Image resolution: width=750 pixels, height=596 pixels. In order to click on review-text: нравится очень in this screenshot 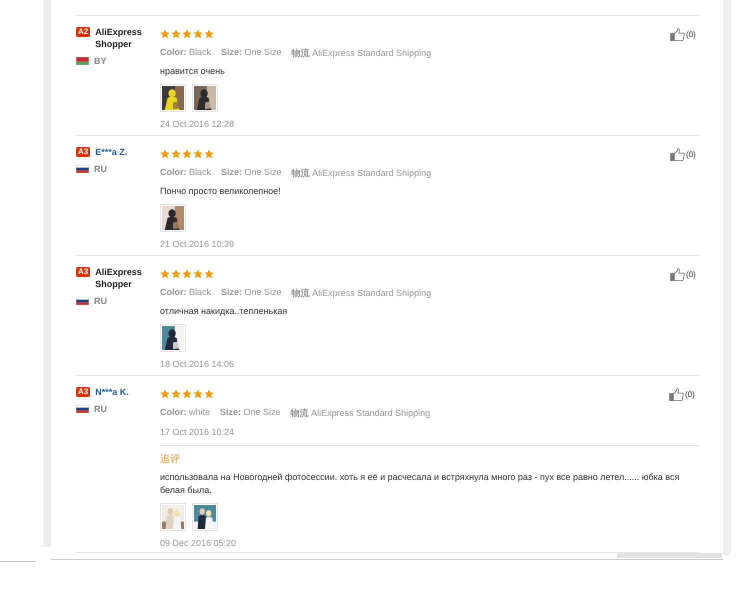, I will do `click(193, 71)`.